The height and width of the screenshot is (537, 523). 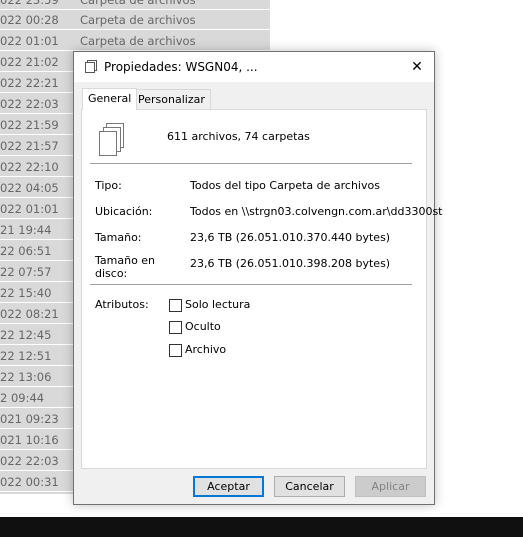 What do you see at coordinates (417, 67) in the screenshot?
I see `close-icon: ✕` at bounding box center [417, 67].